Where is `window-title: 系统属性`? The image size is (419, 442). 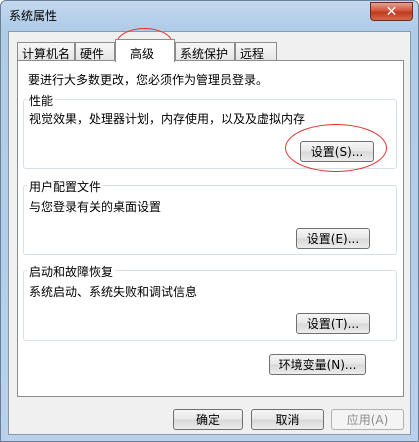
window-title: 系统属性 is located at coordinates (33, 16).